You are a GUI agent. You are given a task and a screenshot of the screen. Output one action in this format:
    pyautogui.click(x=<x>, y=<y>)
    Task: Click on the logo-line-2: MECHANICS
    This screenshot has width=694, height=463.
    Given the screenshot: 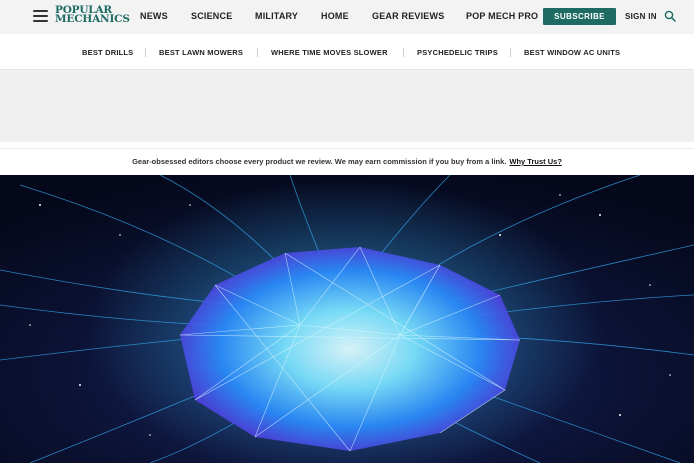 What is the action you would take?
    pyautogui.click(x=92, y=19)
    